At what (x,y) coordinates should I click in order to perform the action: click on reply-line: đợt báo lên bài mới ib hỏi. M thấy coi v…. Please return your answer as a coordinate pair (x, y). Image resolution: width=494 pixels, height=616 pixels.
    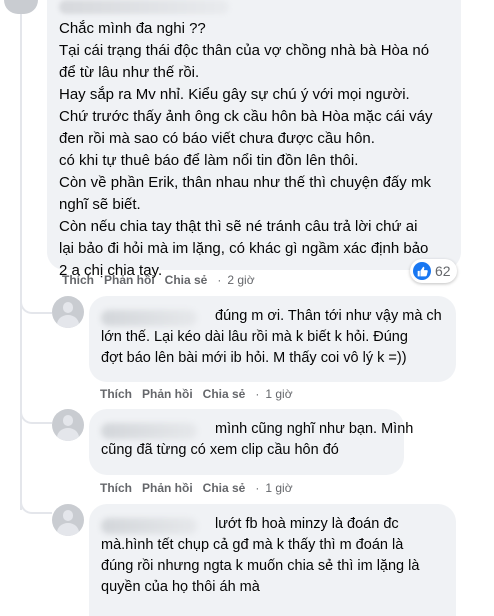
    Looking at the image, I should click on (254, 358).